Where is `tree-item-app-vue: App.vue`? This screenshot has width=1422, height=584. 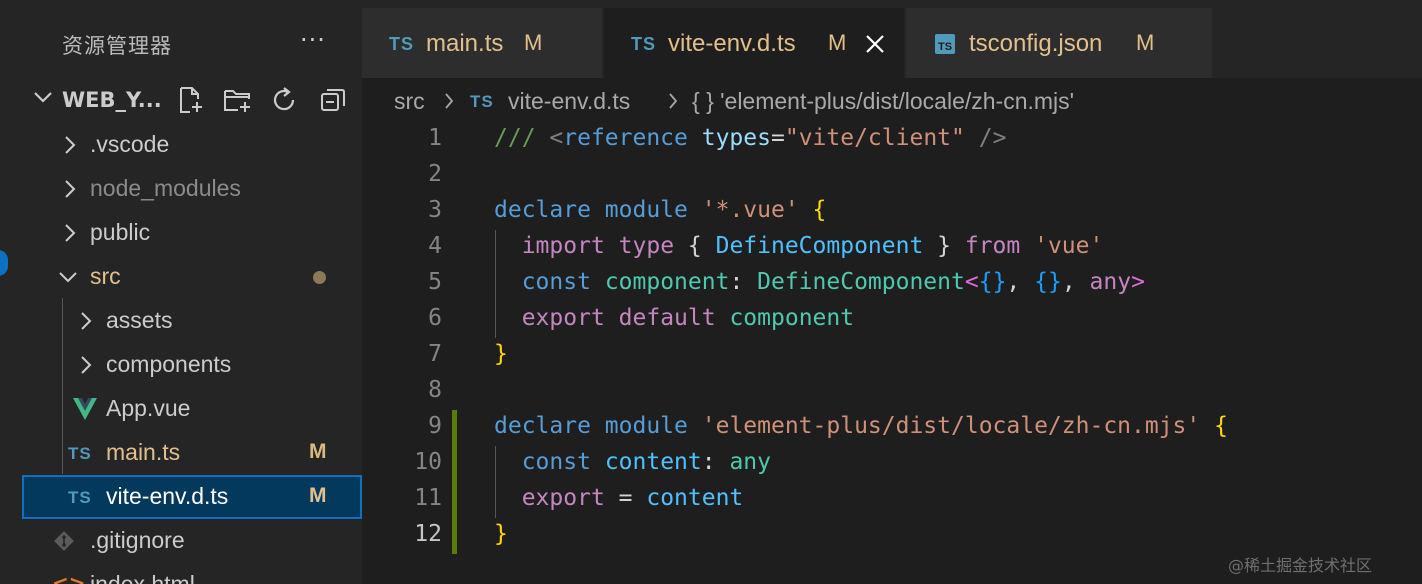 tree-item-app-vue: App.vue is located at coordinates (192, 409).